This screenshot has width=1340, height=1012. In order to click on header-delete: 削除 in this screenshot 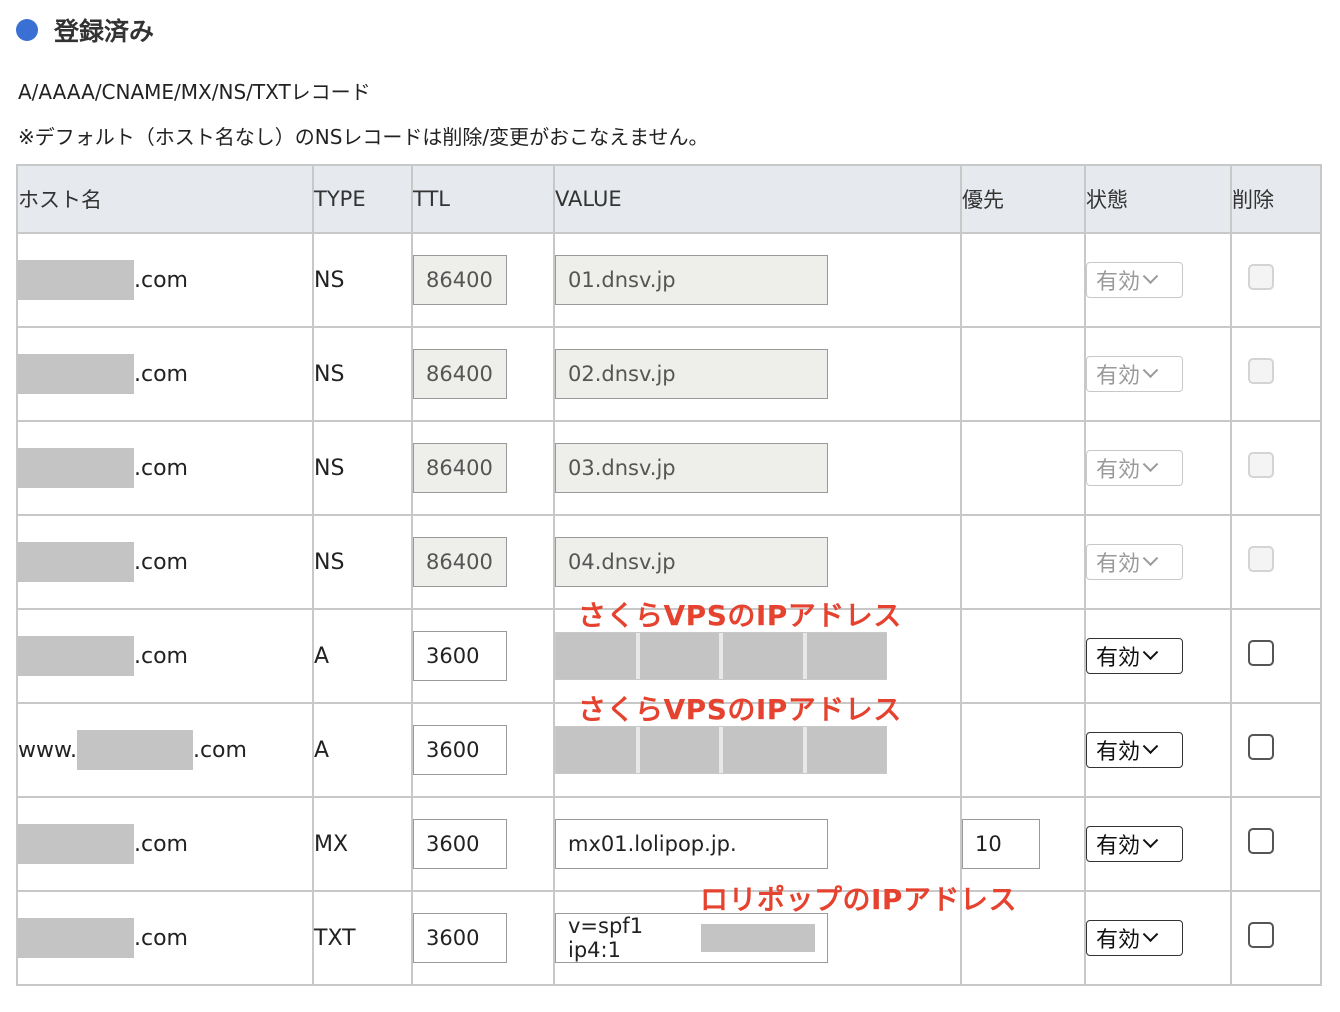, I will do `click(1276, 199)`.